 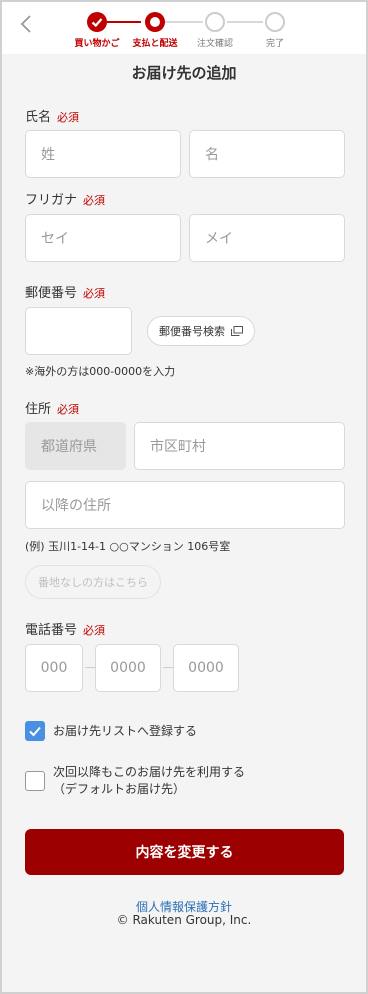 I want to click on last-kana-input: セイ, so click(x=103, y=238).